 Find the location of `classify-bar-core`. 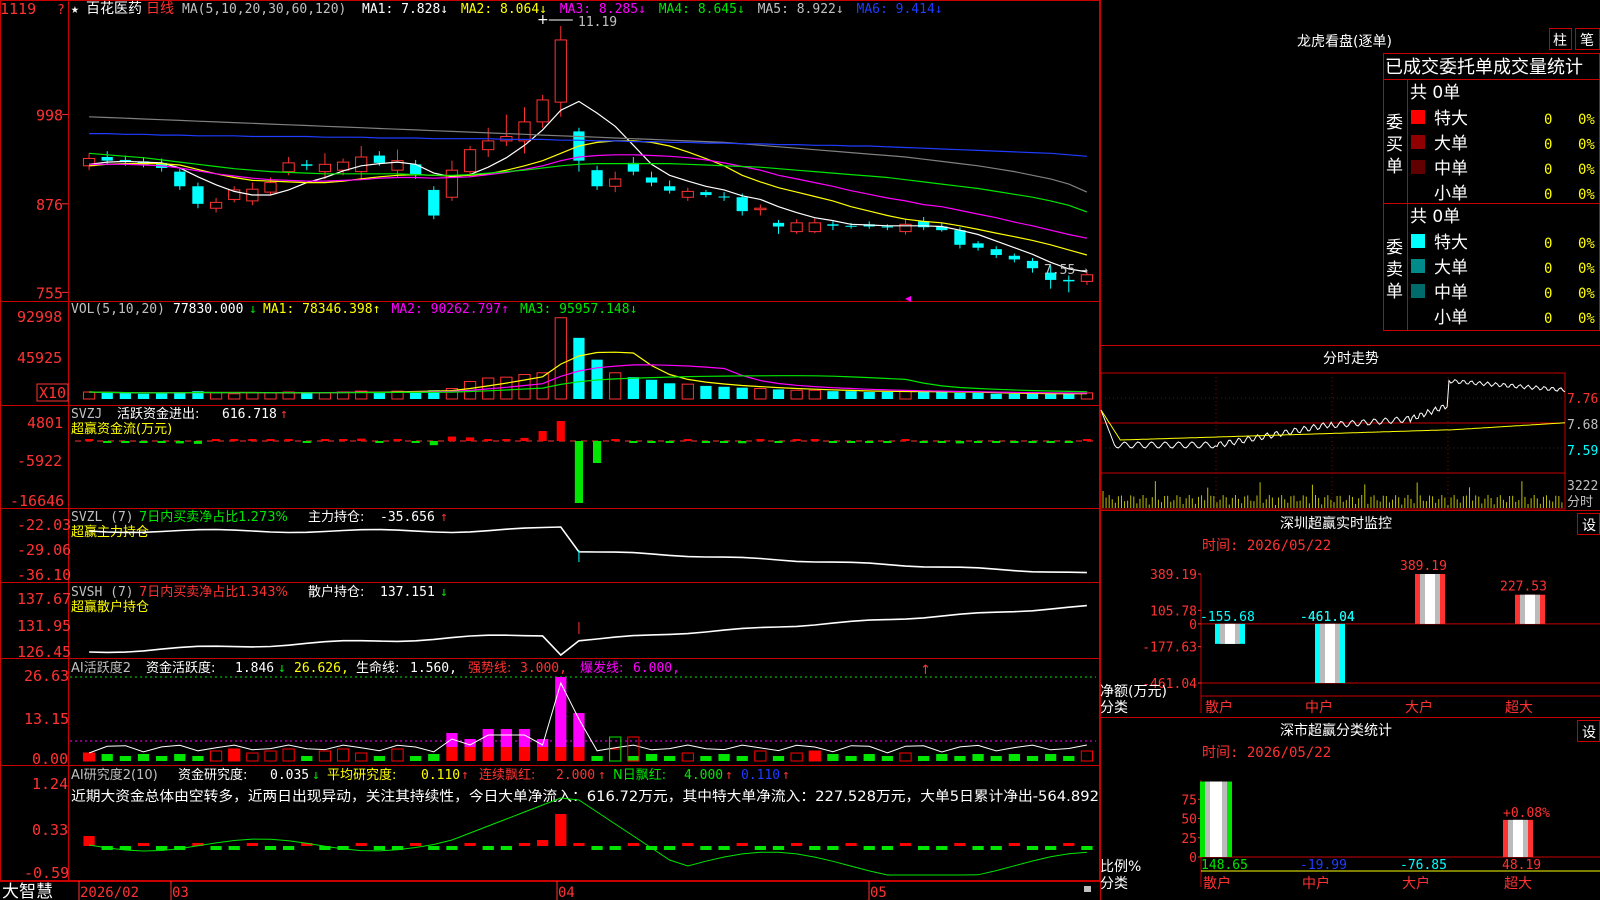

classify-bar-core is located at coordinates (1216, 819).